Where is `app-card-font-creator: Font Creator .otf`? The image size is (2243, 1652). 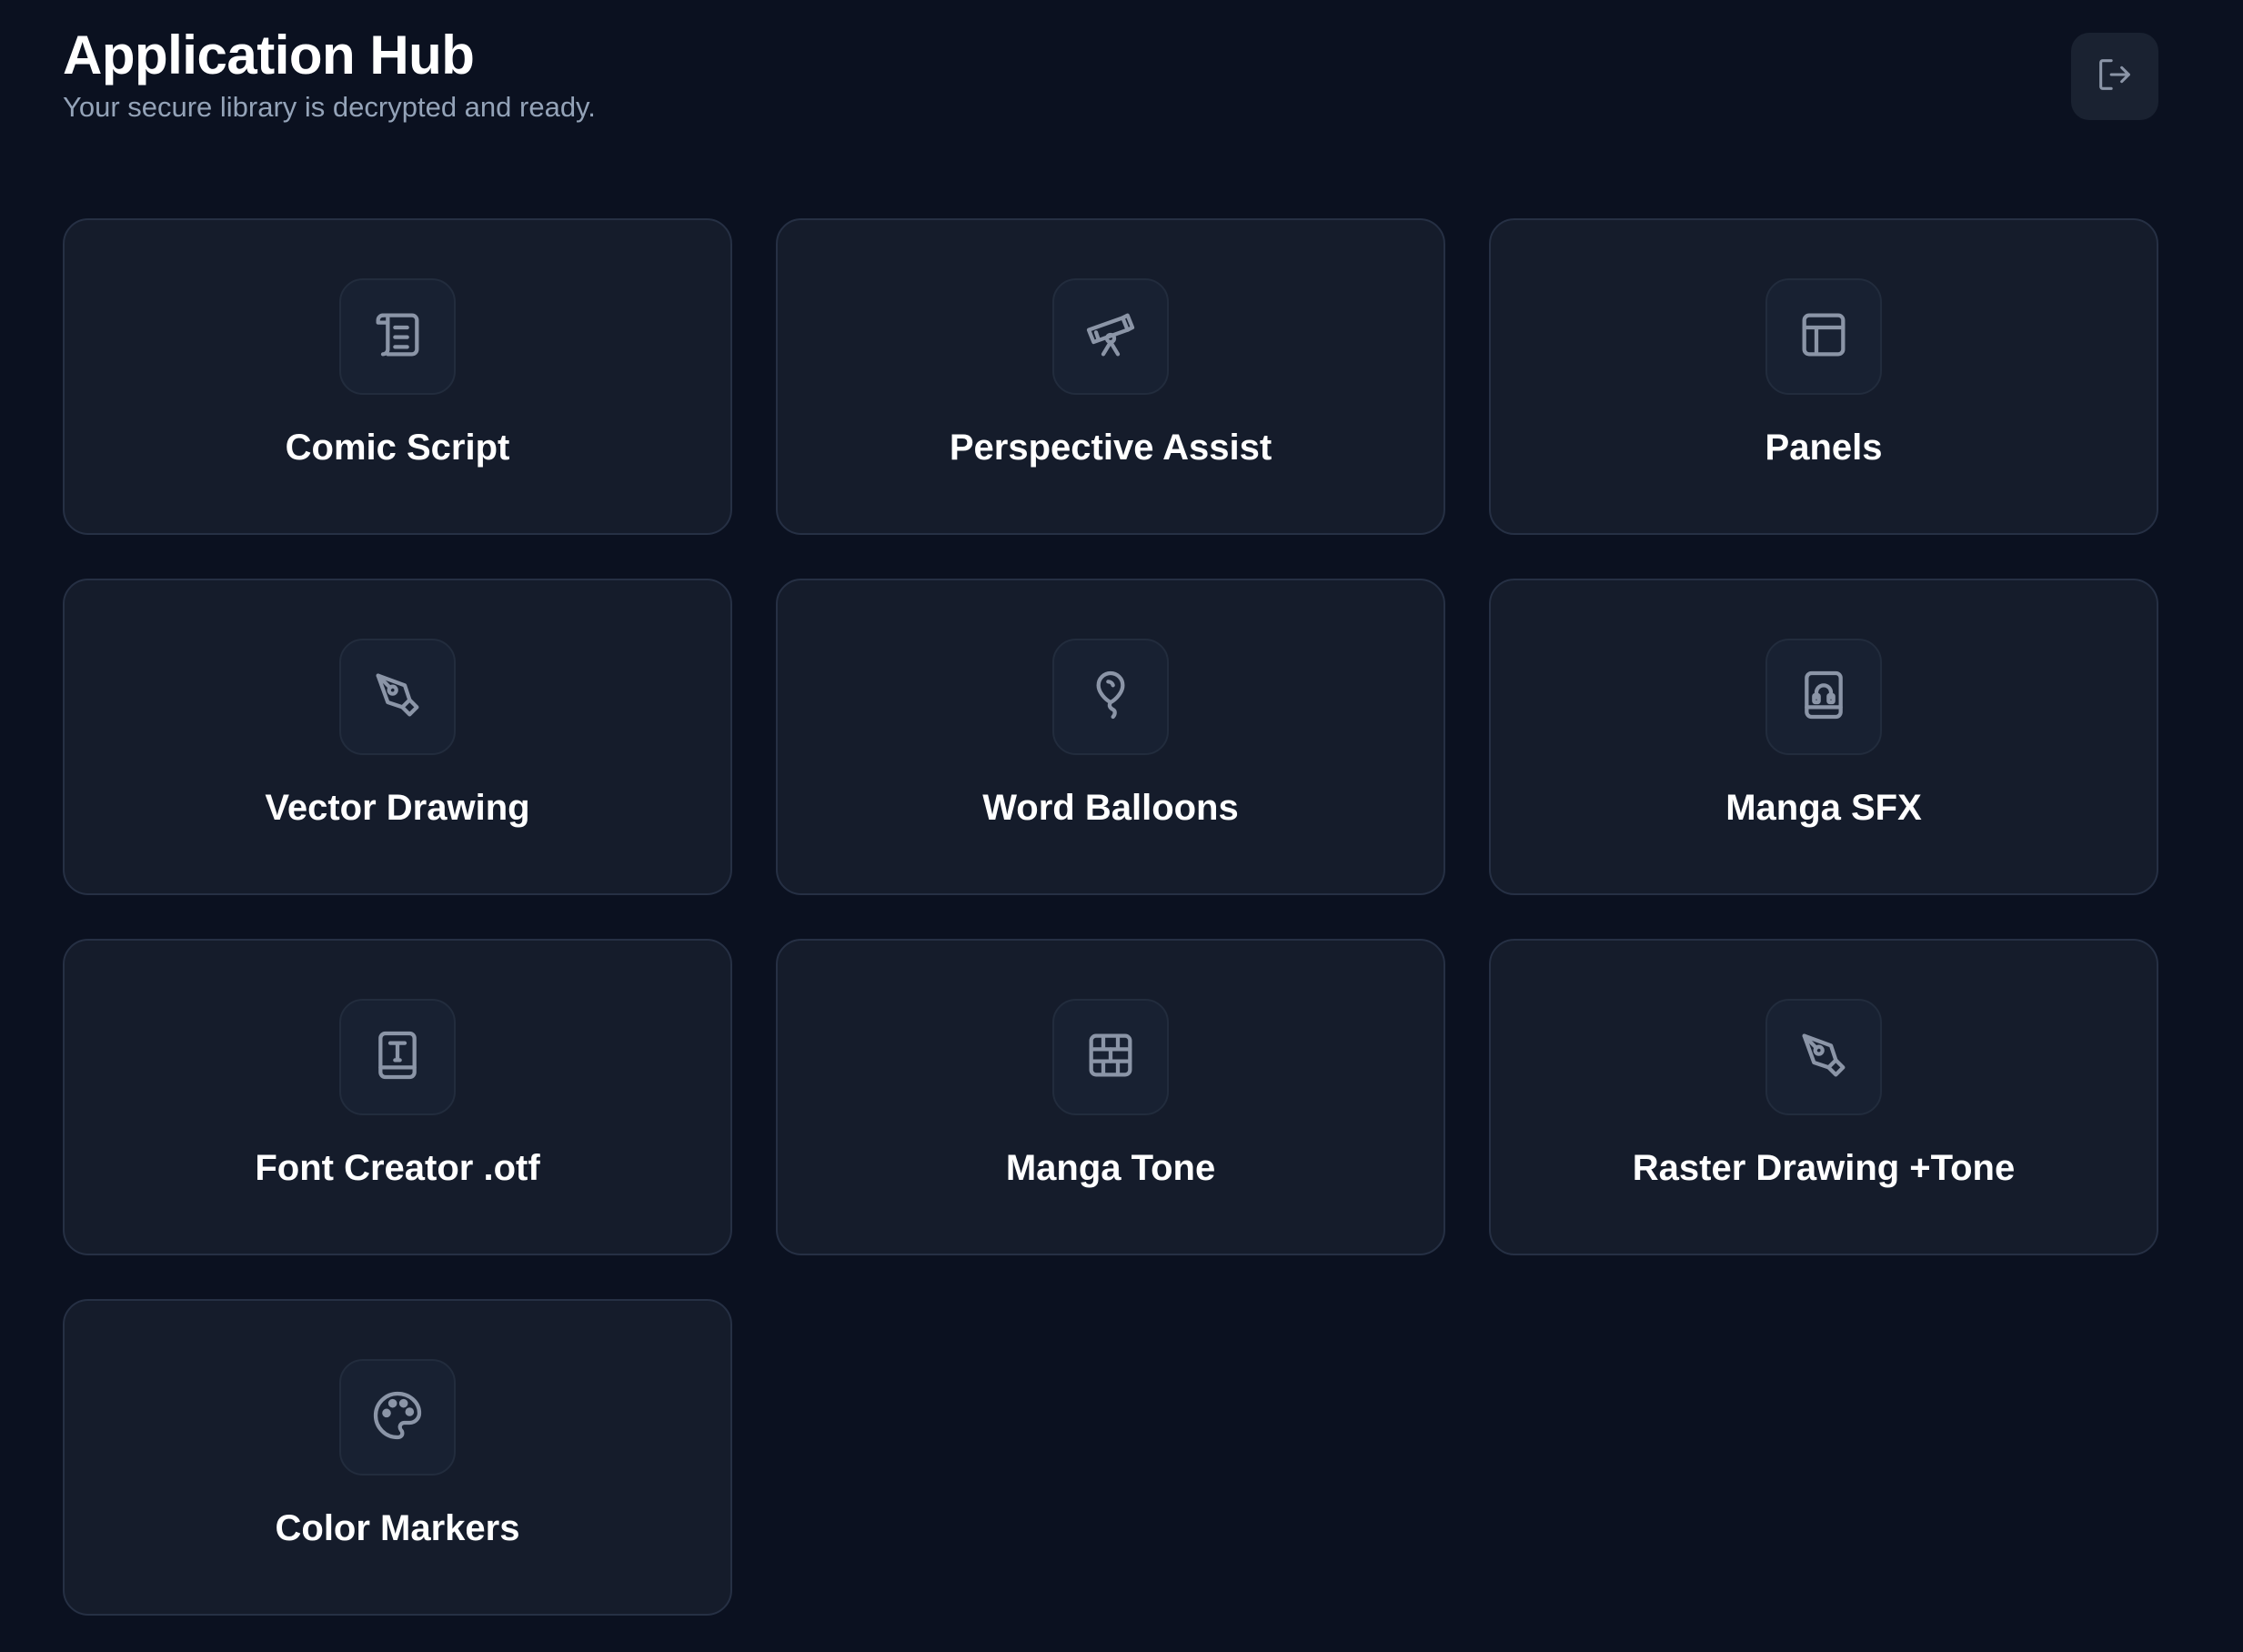 app-card-font-creator: Font Creator .otf is located at coordinates (397, 1097).